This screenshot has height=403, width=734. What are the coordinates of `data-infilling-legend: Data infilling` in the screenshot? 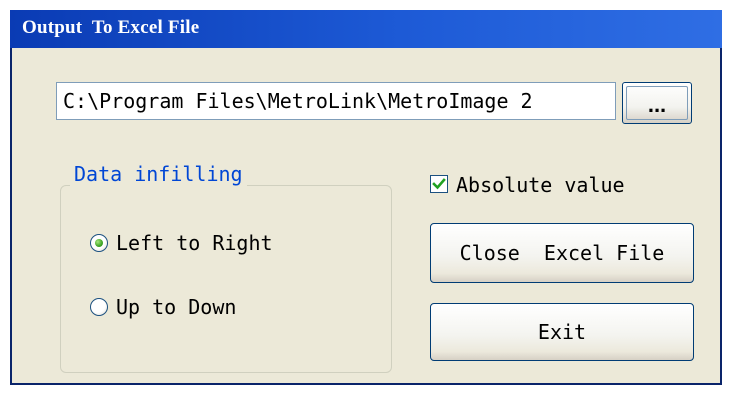 It's located at (158, 174).